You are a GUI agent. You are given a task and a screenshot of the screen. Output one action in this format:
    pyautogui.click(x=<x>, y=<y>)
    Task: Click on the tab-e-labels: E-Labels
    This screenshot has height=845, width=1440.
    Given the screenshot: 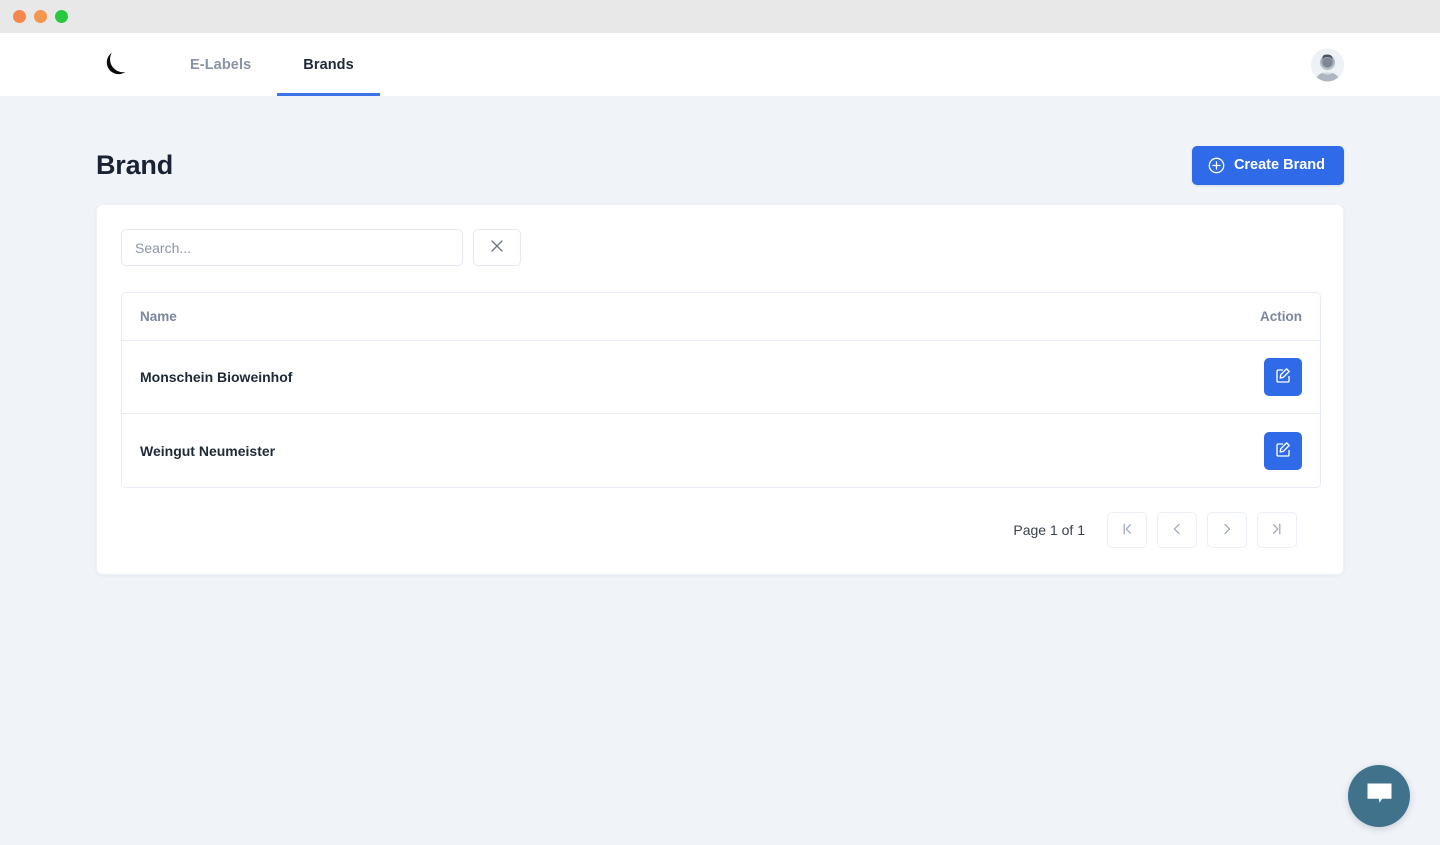 What is the action you would take?
    pyautogui.click(x=220, y=64)
    